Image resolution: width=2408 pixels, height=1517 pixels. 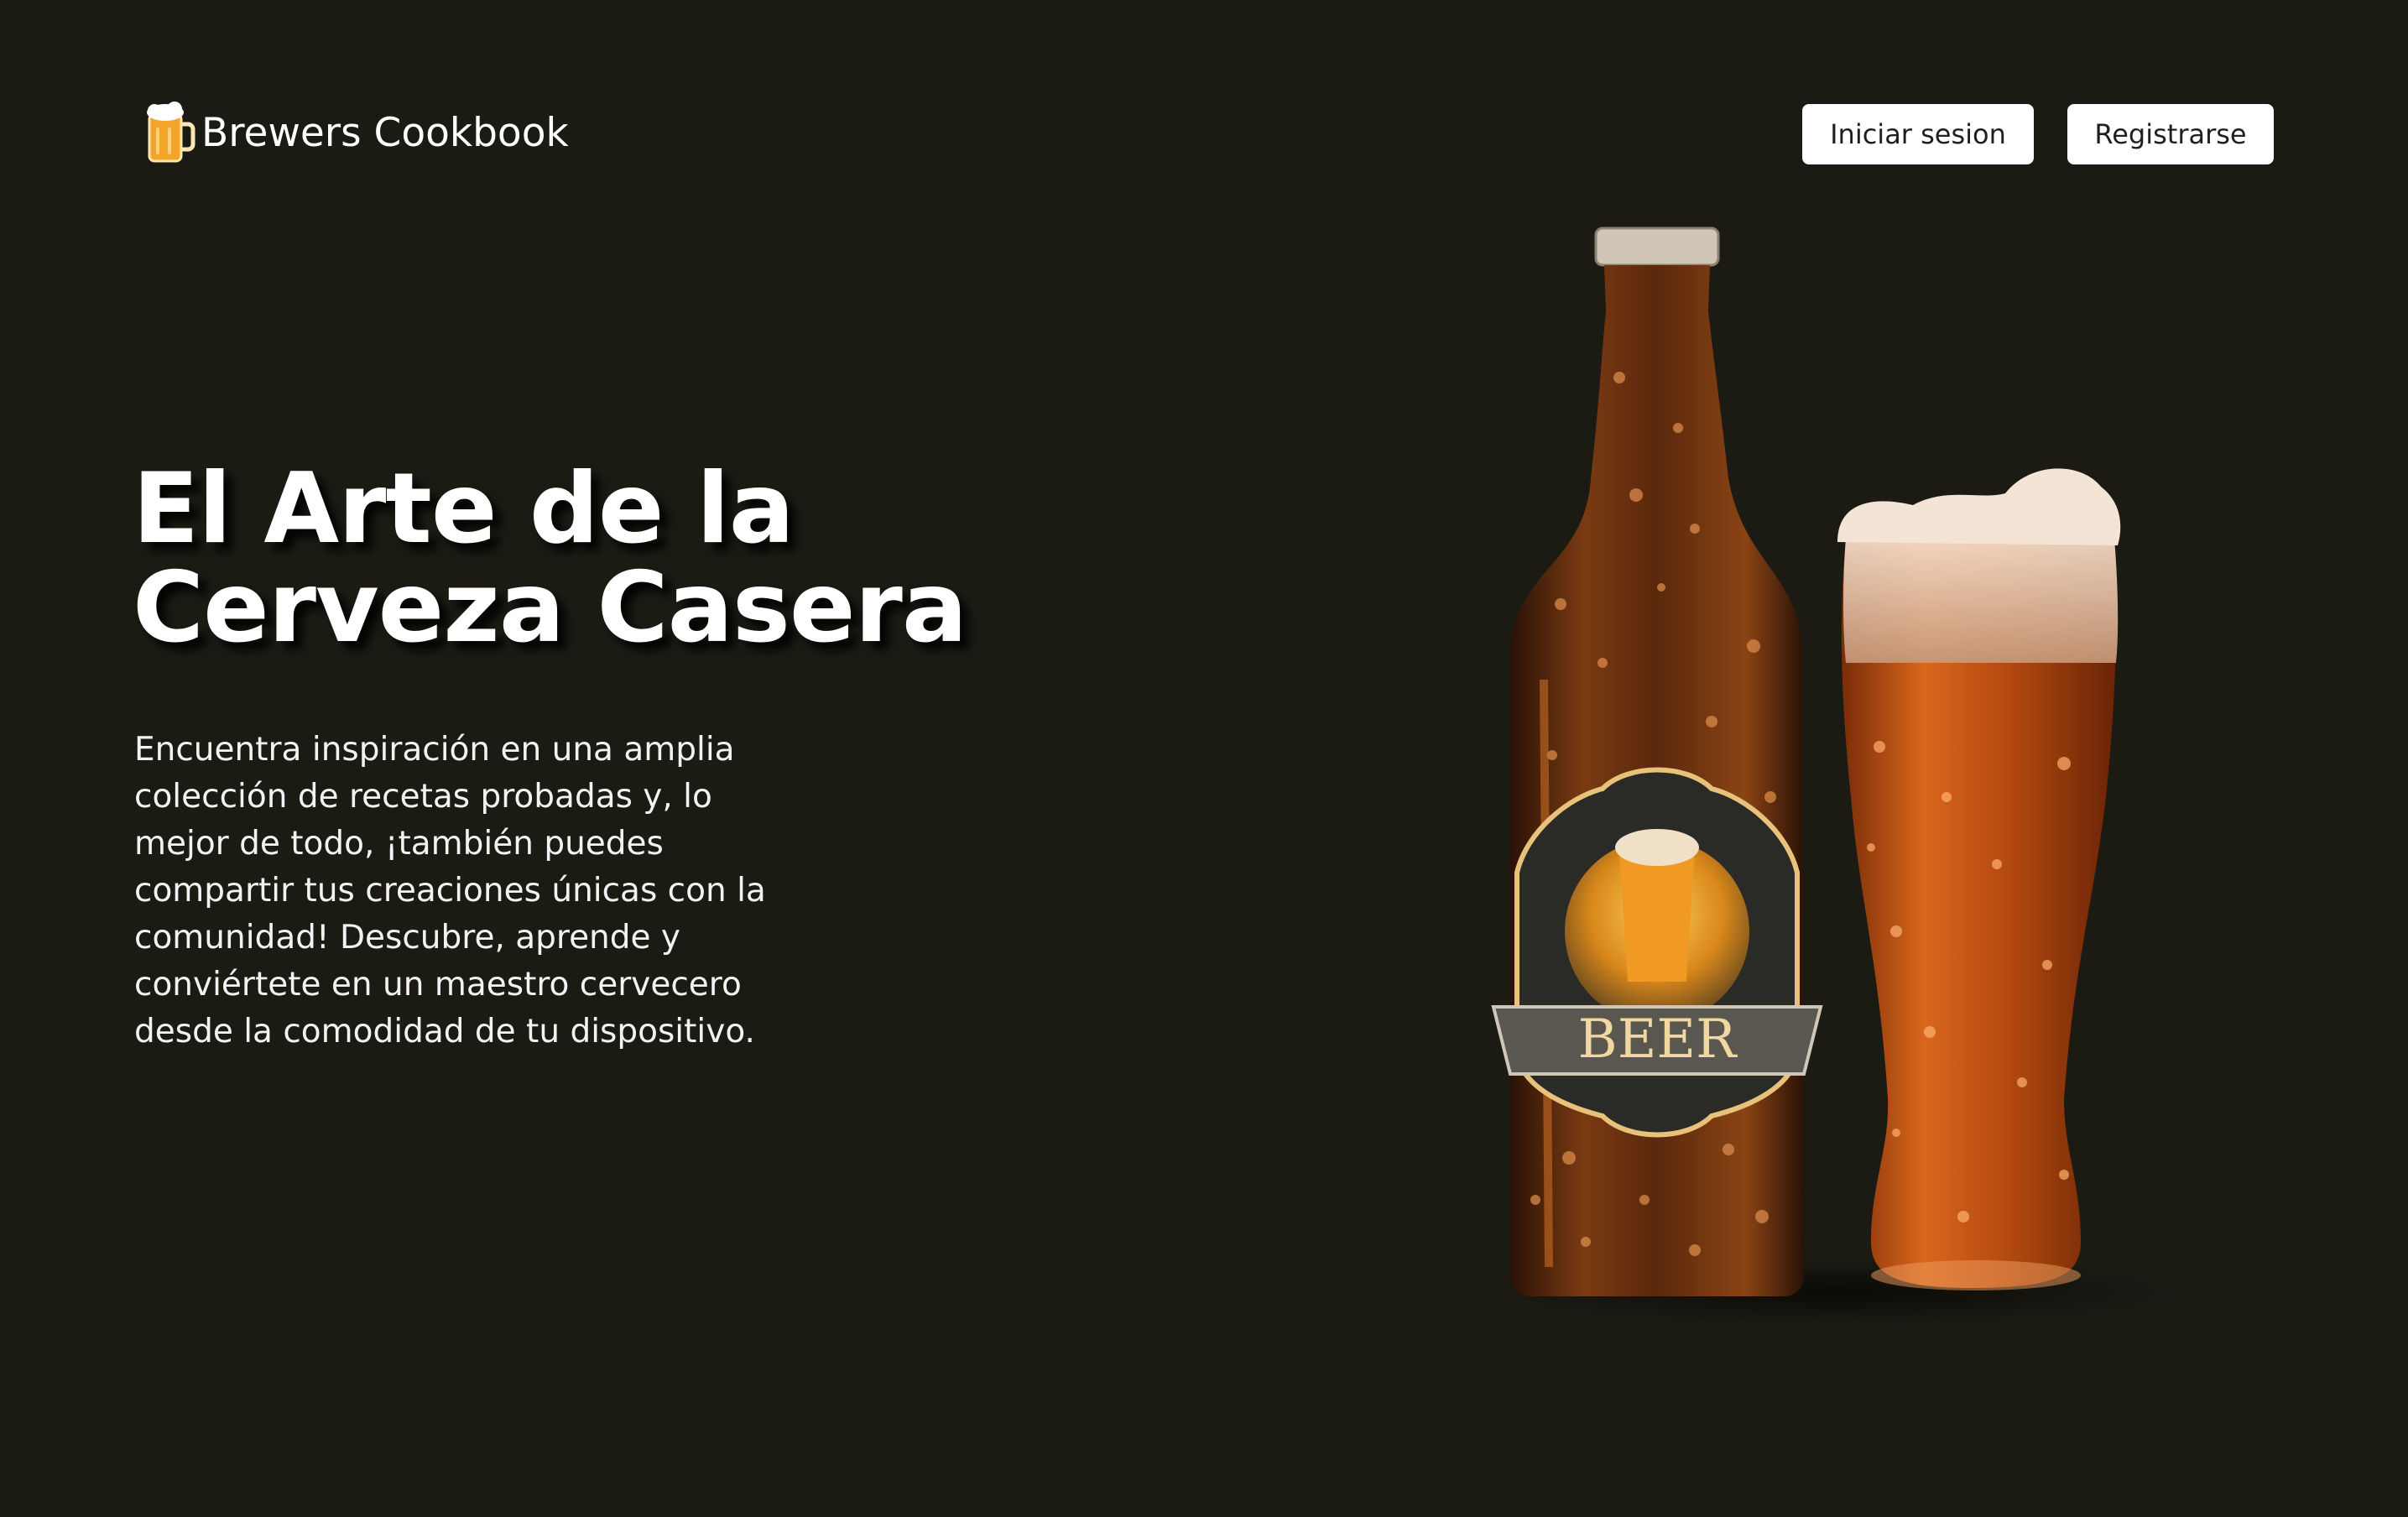 I want to click on register-button: Registrarse, so click(x=2170, y=134).